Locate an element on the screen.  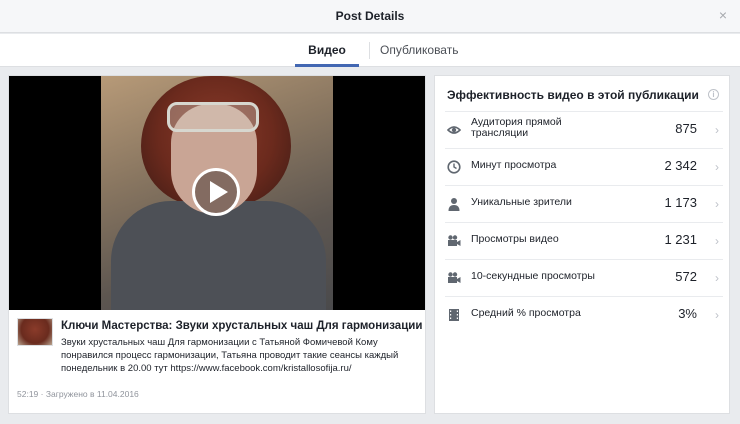
eye-icon is located at coordinates (454, 130).